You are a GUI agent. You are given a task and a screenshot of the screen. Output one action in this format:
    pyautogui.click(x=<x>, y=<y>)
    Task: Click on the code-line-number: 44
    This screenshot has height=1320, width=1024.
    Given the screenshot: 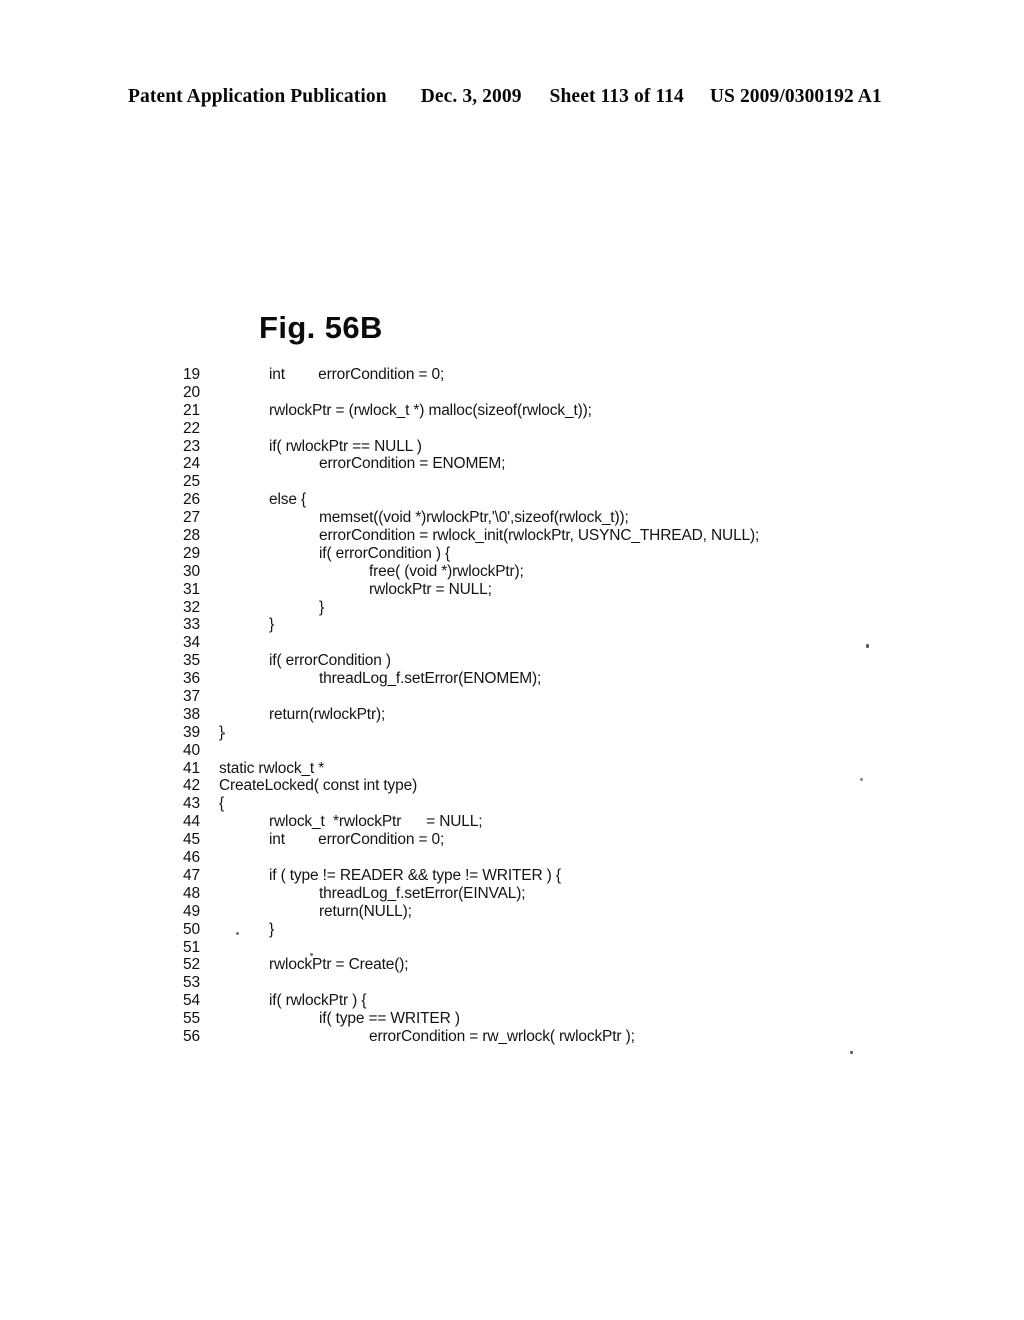 What is the action you would take?
    pyautogui.click(x=192, y=822)
    